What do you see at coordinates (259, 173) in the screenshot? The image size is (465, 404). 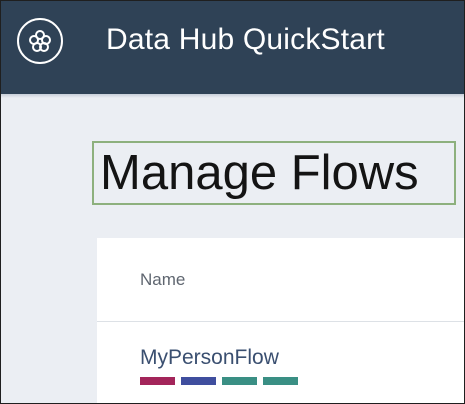 I see `page-title: Manage Flows` at bounding box center [259, 173].